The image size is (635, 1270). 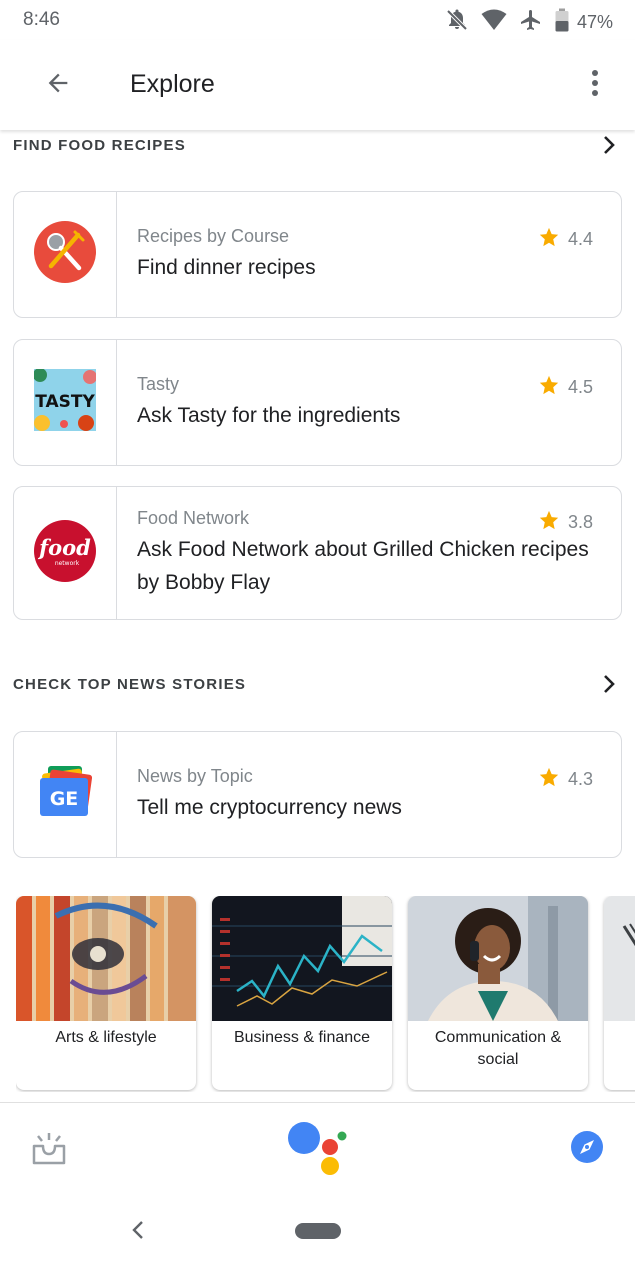 I want to click on notifications-off-icon, so click(x=457, y=22).